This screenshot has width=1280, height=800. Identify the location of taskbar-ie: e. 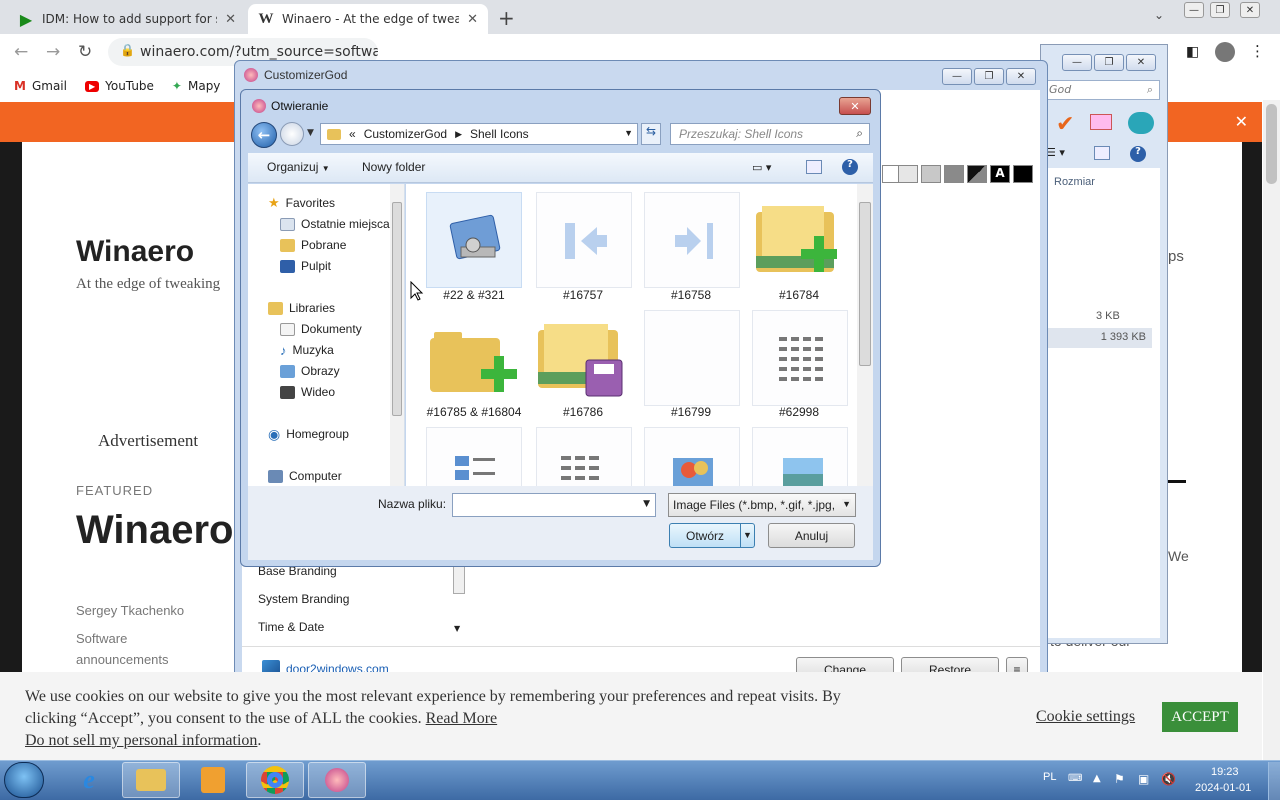
(89, 780).